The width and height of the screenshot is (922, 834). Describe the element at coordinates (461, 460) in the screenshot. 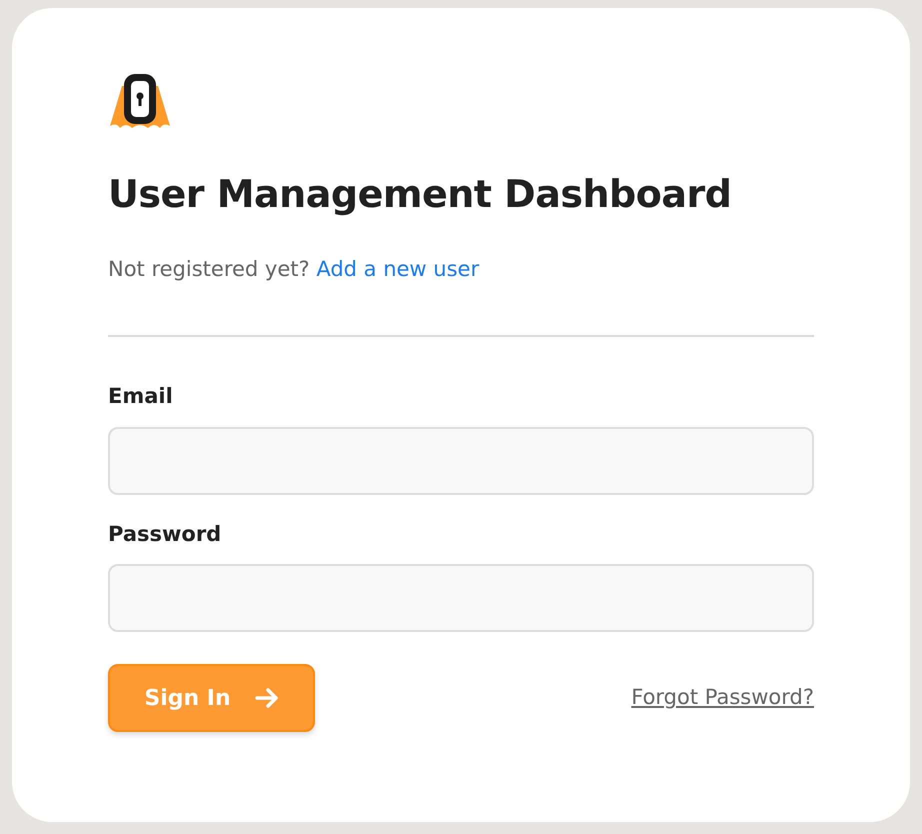

I see `email-field` at that location.